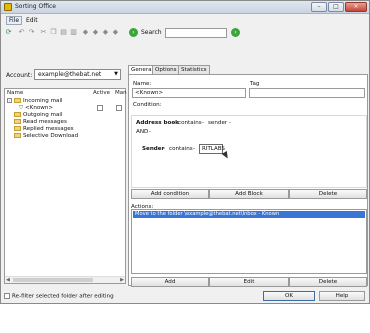 Image resolution: width=370 pixels, height=333 pixels. I want to click on cond1-operator: contains, so click(190, 123).